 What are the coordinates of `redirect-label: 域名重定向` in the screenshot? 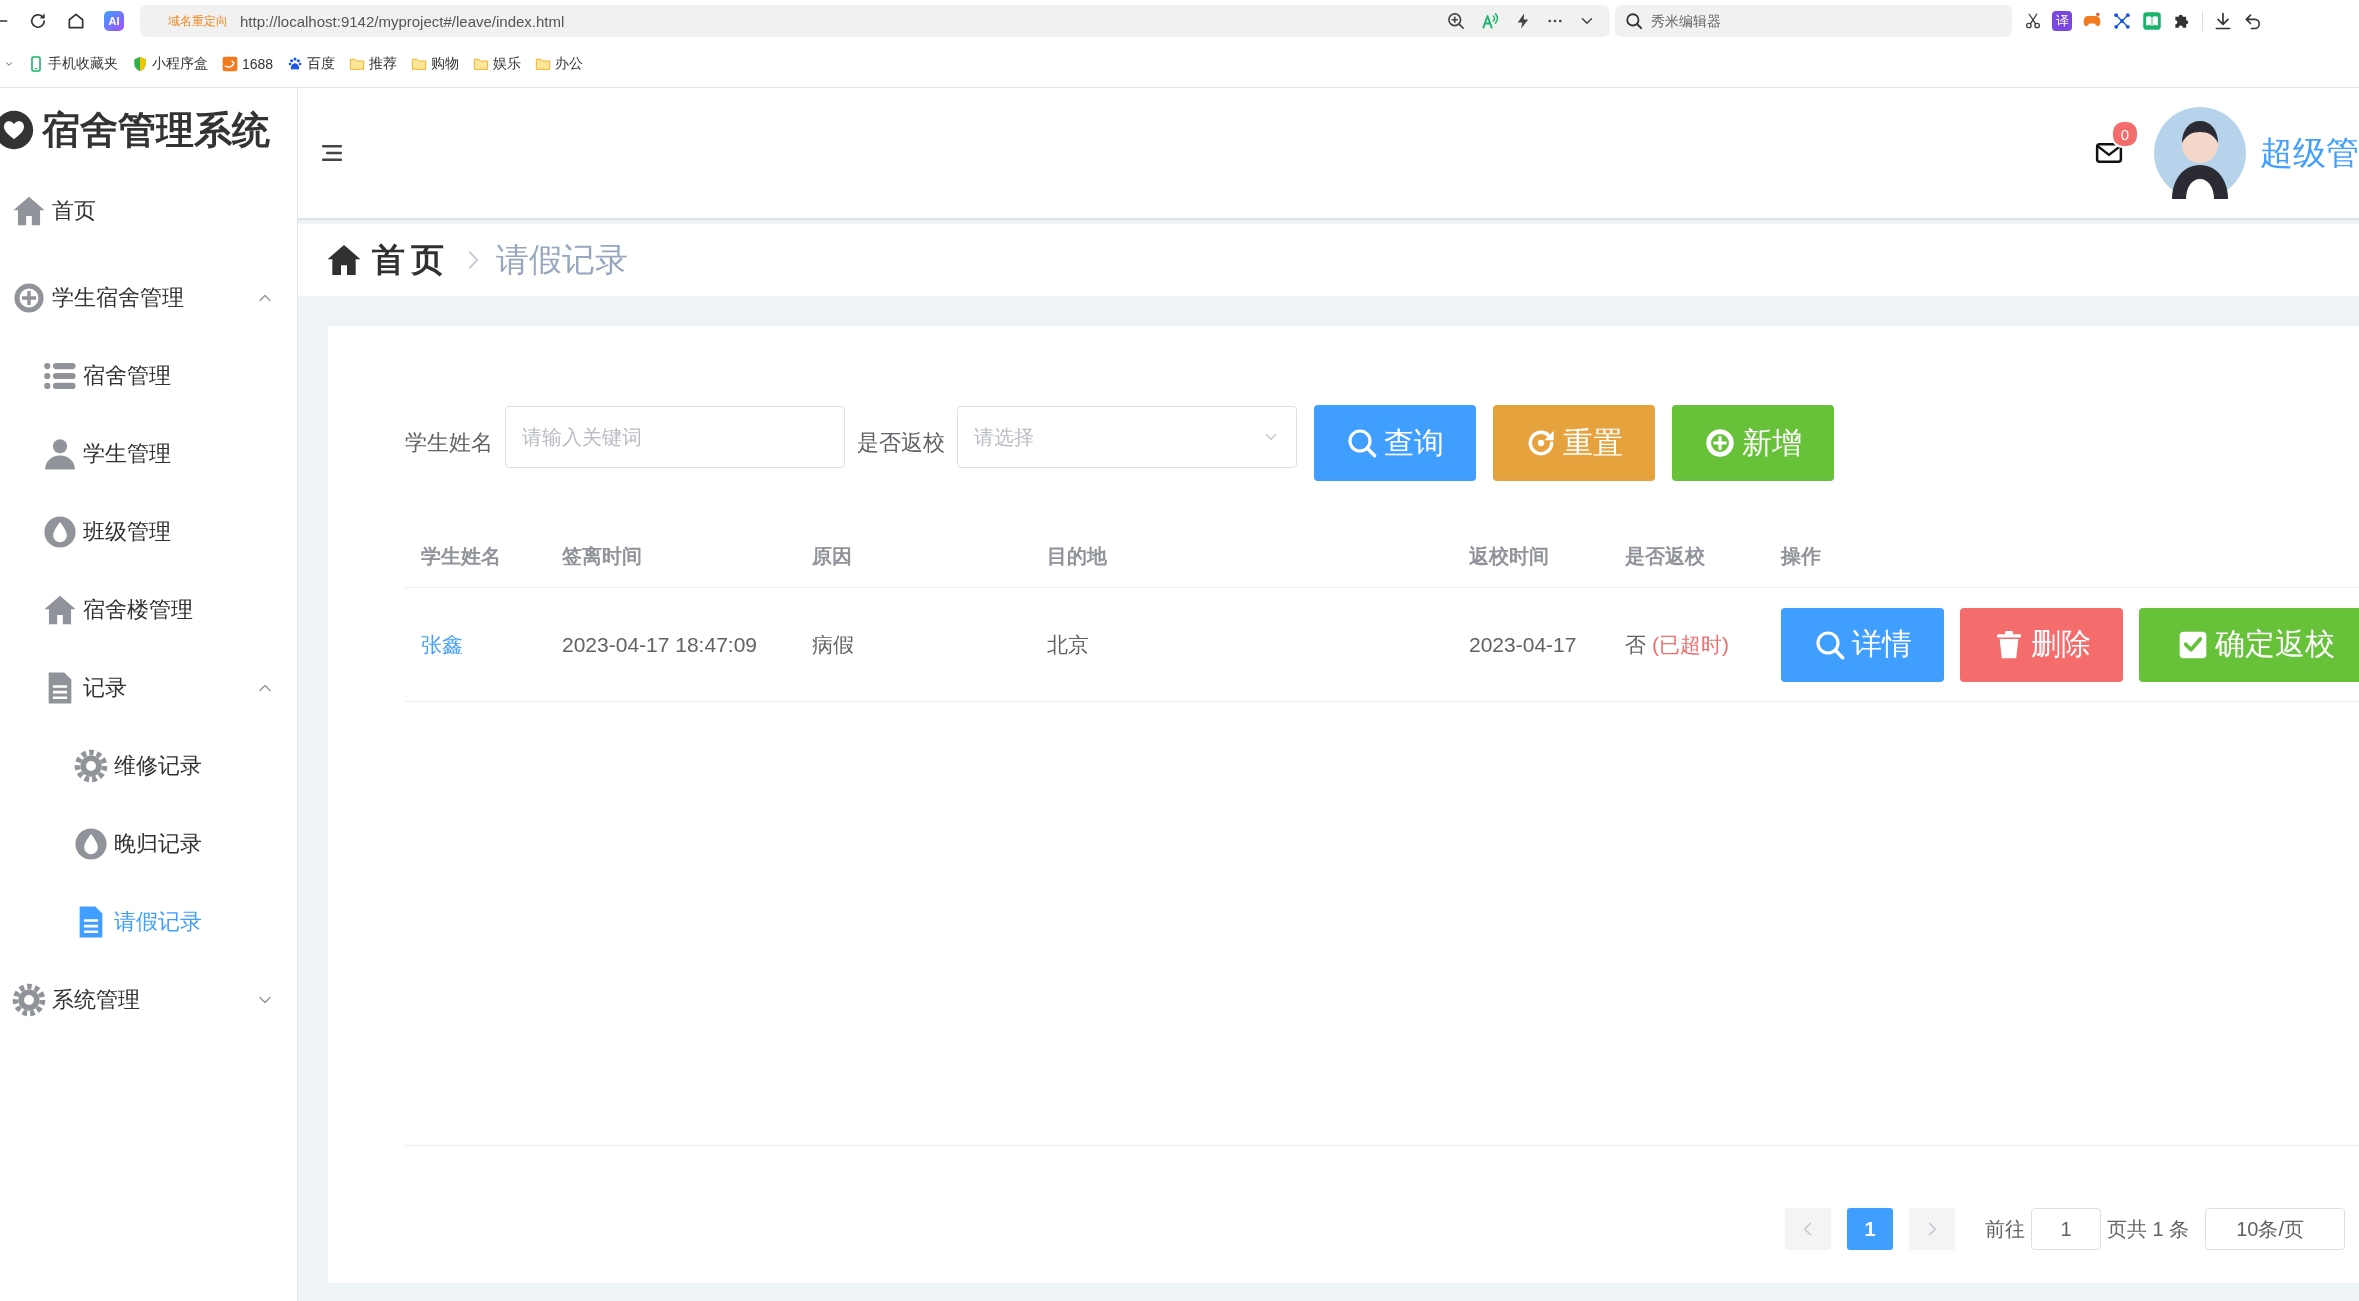 It's located at (198, 21).